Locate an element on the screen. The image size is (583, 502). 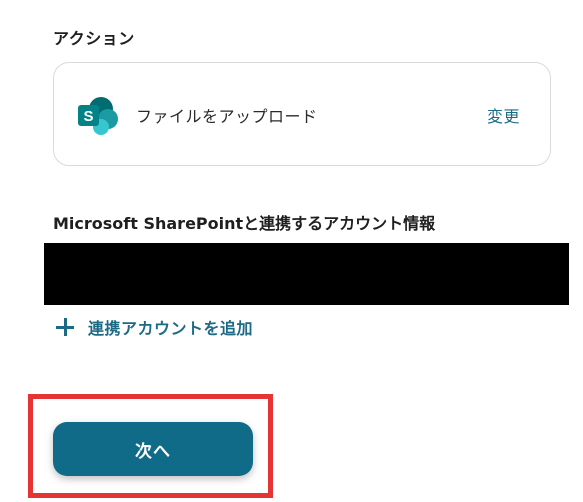
account-info-heading: Microsoft SharePointと連携するアカウント情報 is located at coordinates (244, 223).